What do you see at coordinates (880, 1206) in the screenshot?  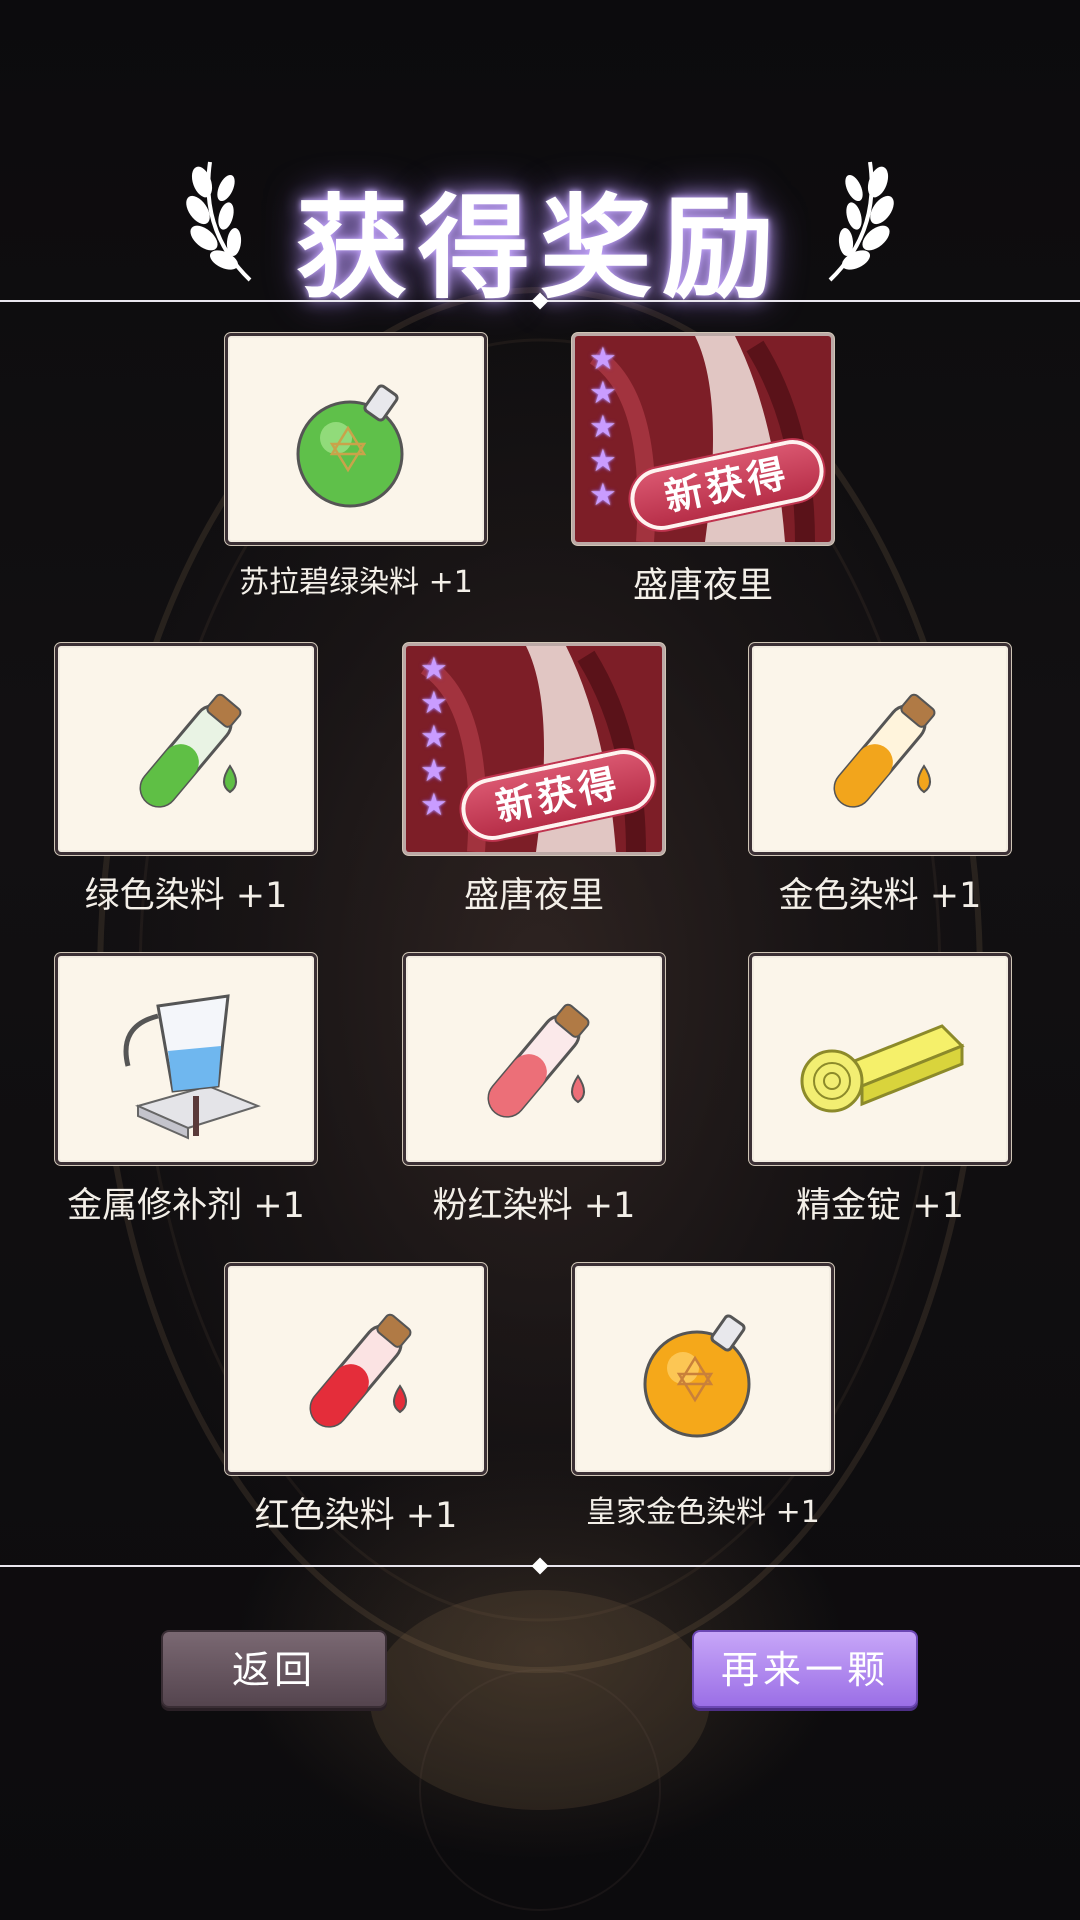 I see `reward-label: 精金锭 +1` at bounding box center [880, 1206].